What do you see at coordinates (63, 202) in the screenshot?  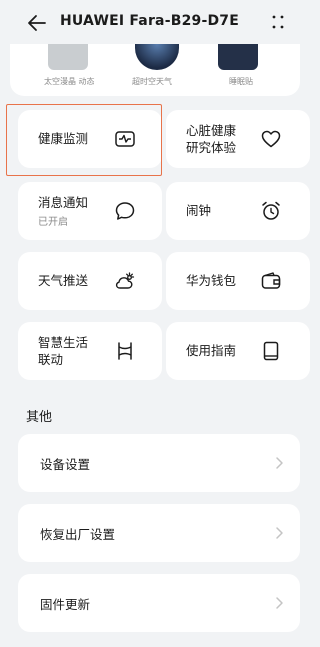 I see `card-label: 消息通知` at bounding box center [63, 202].